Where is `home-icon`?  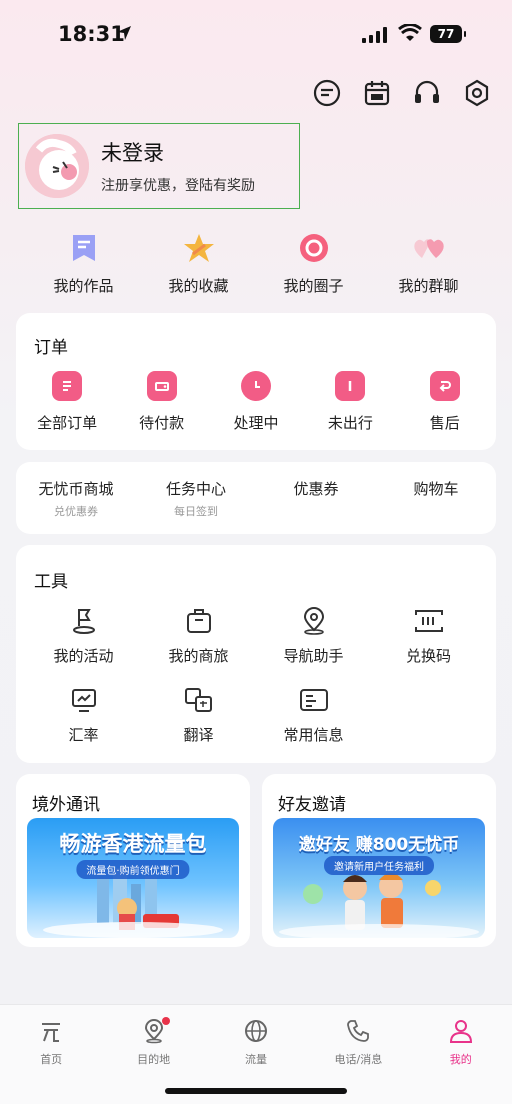
home-icon is located at coordinates (51, 1031).